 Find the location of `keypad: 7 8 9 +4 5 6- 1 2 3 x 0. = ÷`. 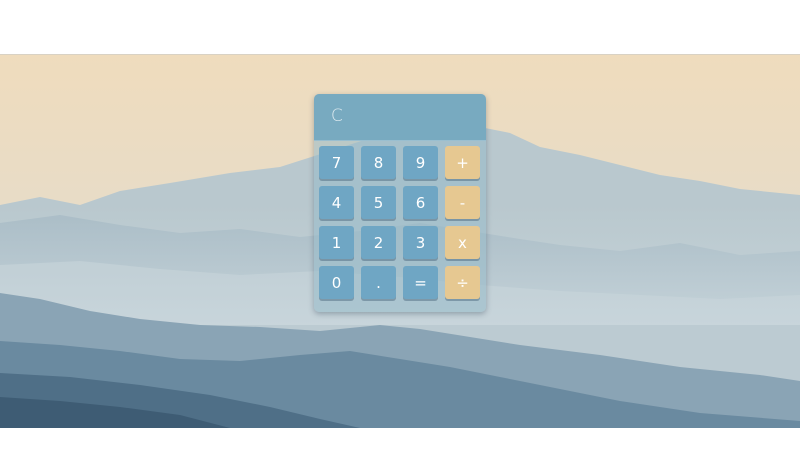

keypad: 7 8 9 +4 5 6- 1 2 3 x 0. = ÷ is located at coordinates (401, 222).